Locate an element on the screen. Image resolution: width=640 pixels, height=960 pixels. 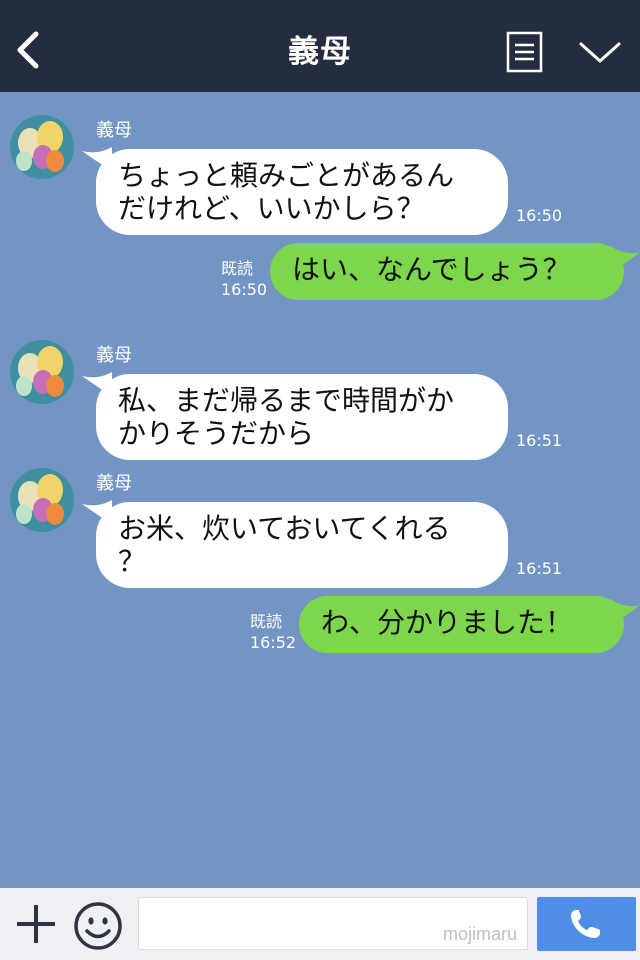
message-bubble: 私、まだ帰るまで時間がか かりそうだから is located at coordinates (302, 417).